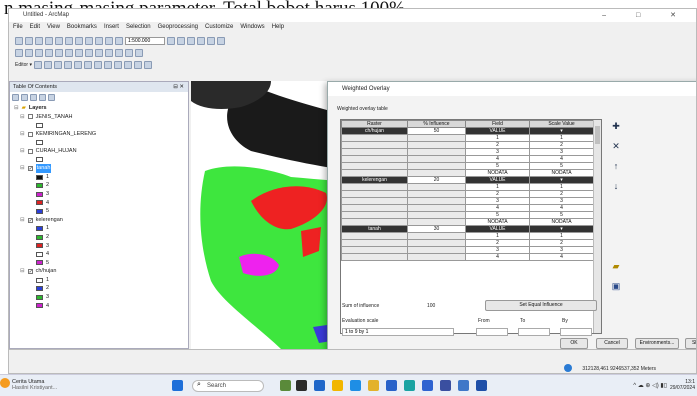 This screenshot has height=396, width=697. I want to click on cut-icon, so click(59, 40).